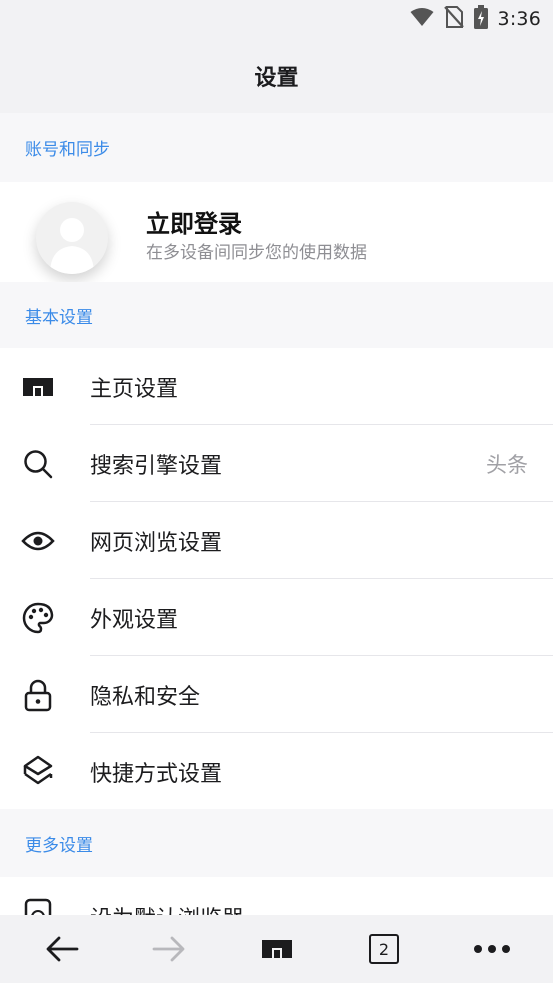 This screenshot has height=983, width=553. What do you see at coordinates (134, 620) in the screenshot?
I see `settings-item-label: 外观设置` at bounding box center [134, 620].